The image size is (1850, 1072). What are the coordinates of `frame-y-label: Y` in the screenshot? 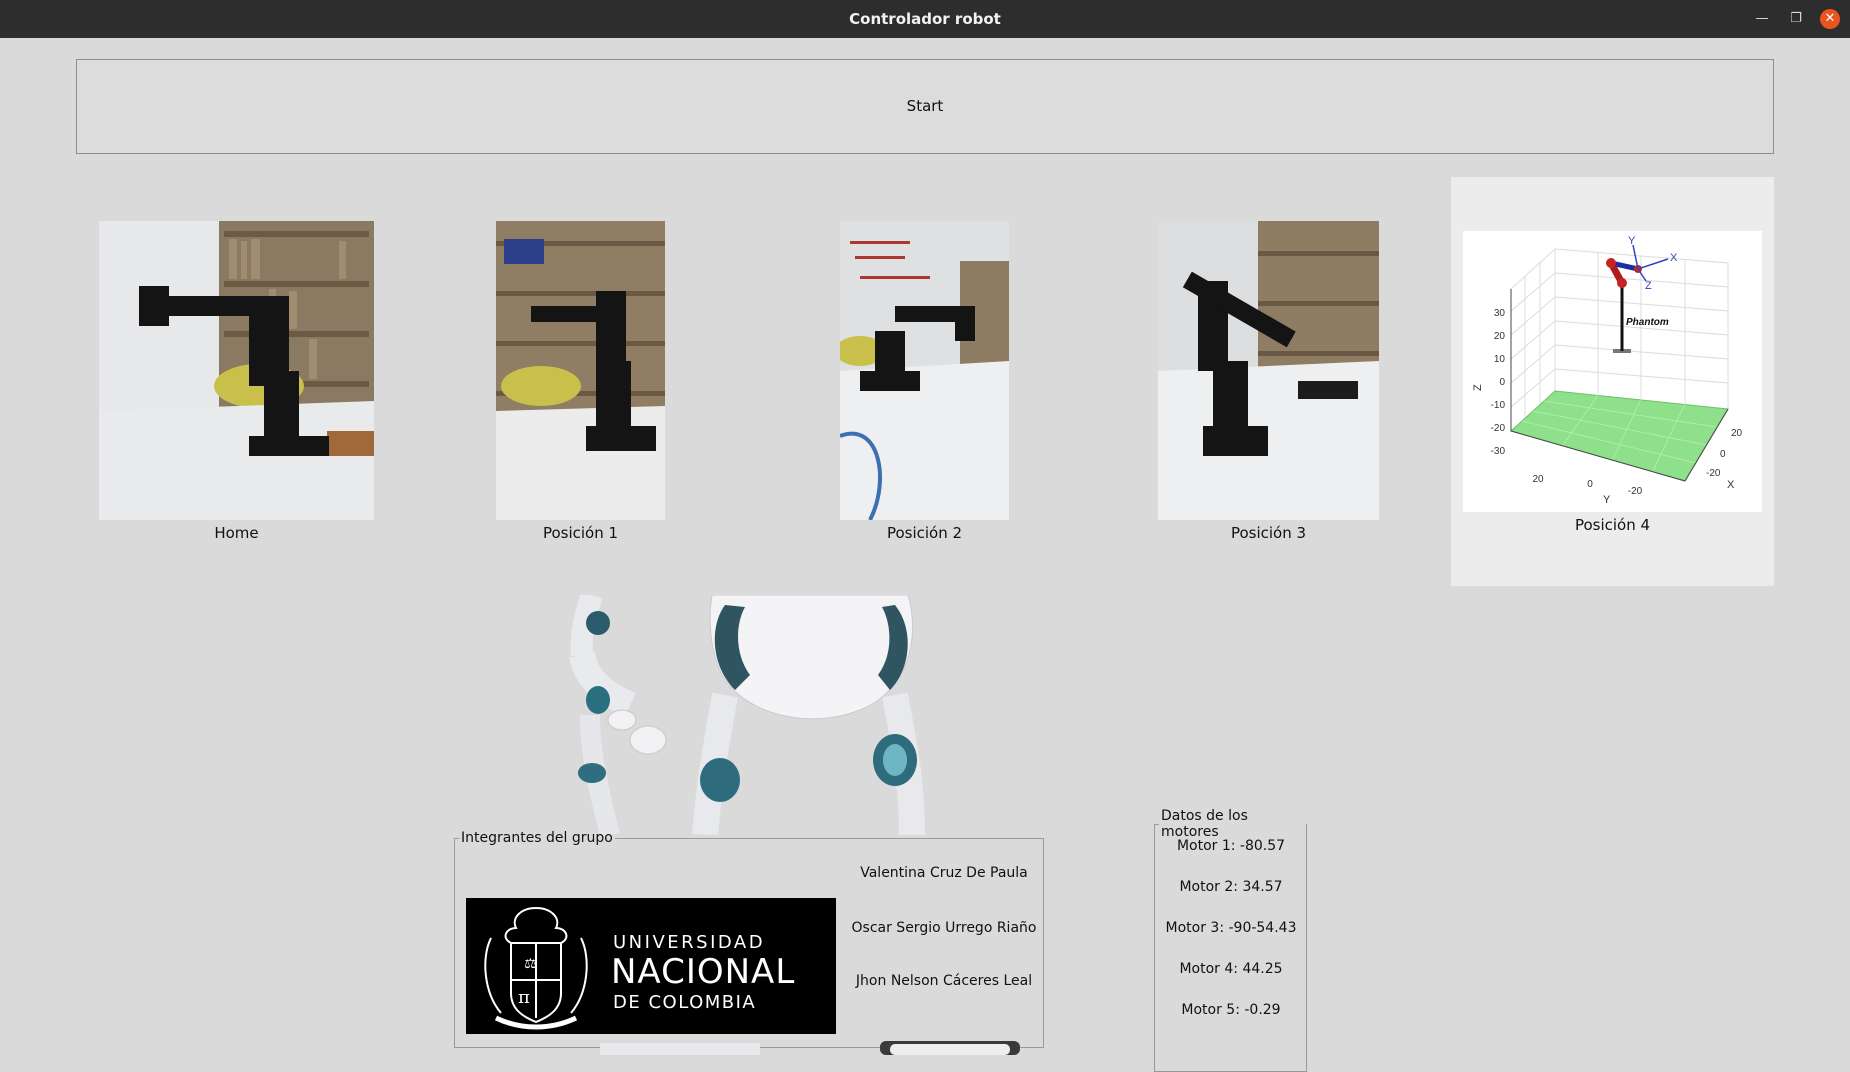 It's located at (1632, 241).